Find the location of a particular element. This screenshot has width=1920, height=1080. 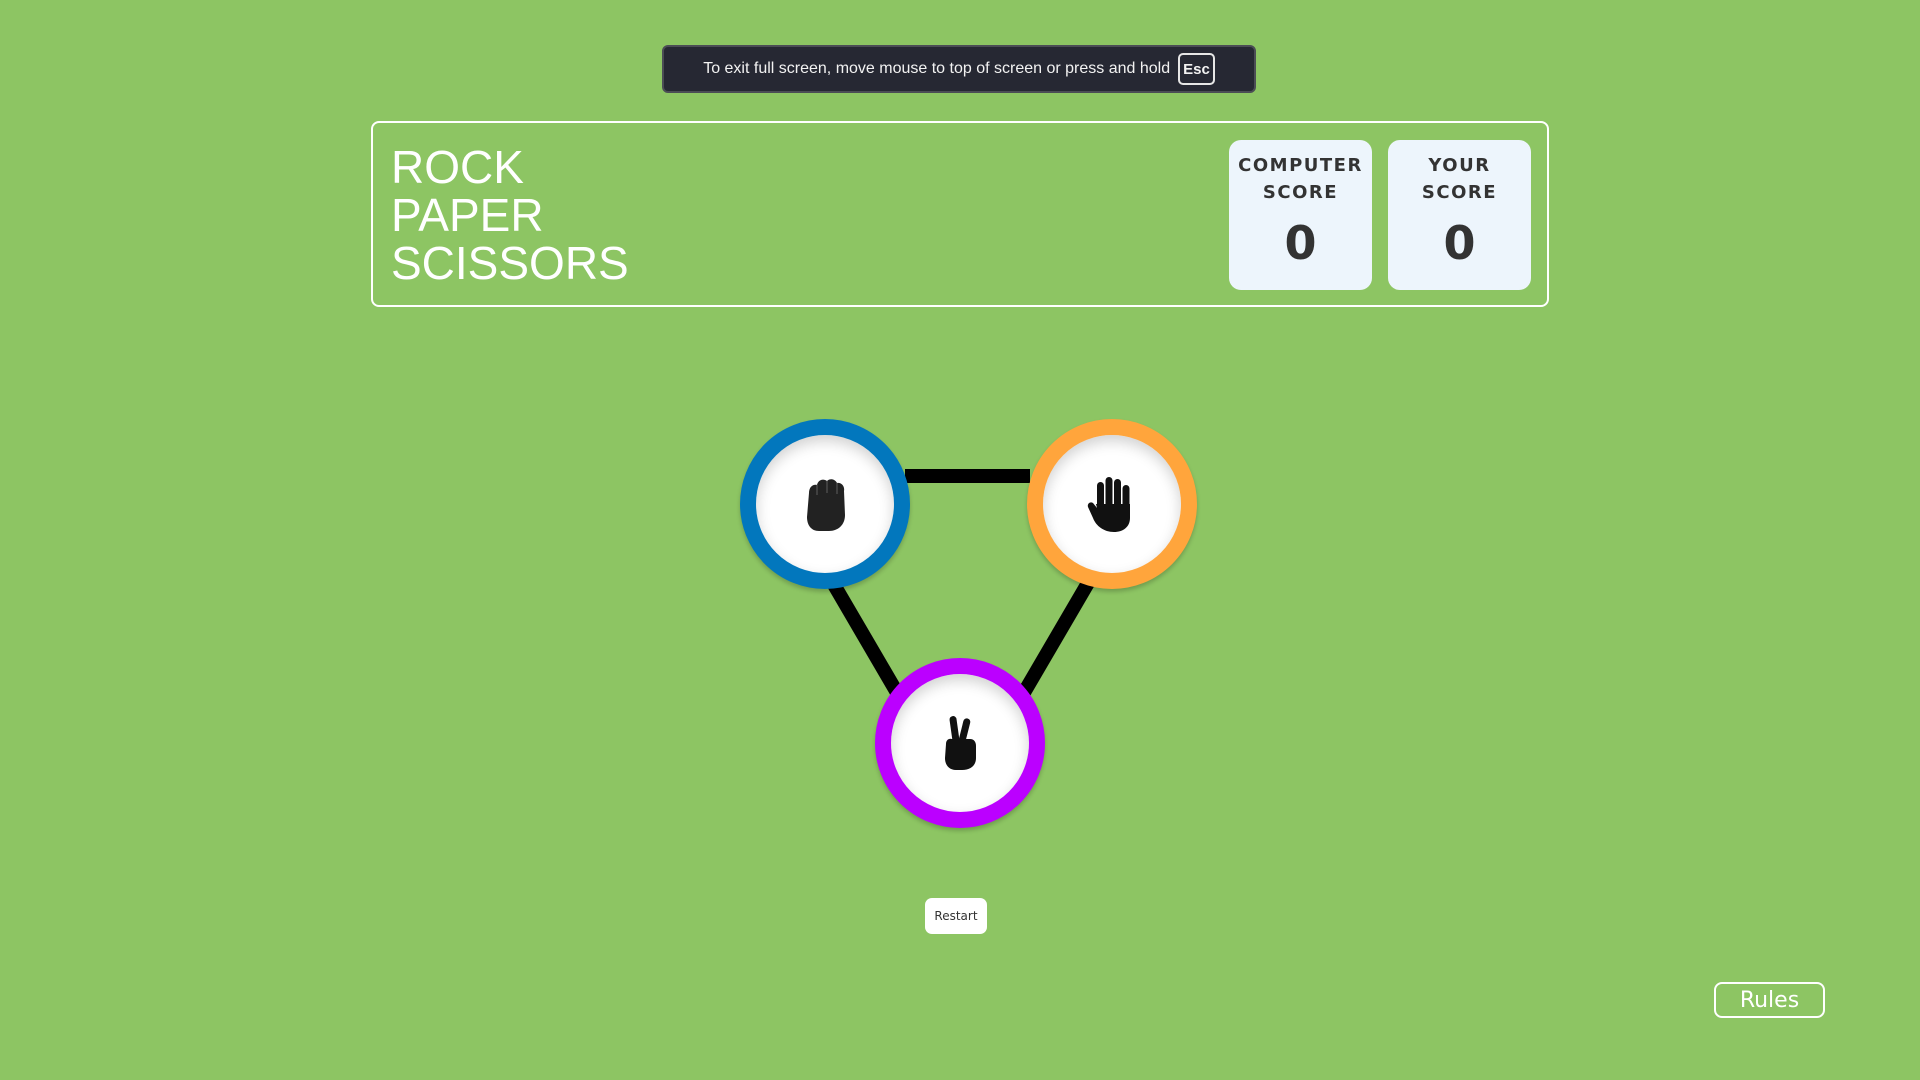

fist-icon is located at coordinates (825, 504).